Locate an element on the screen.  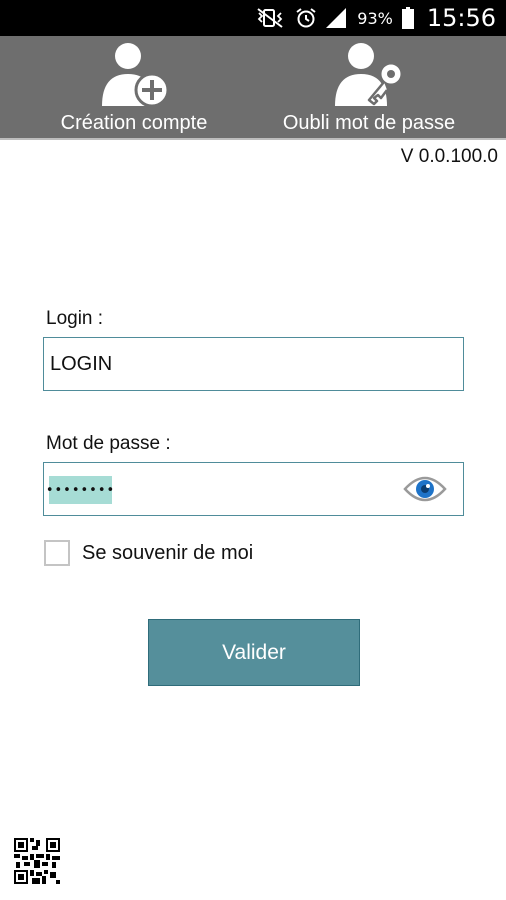
password-field: •••••••• is located at coordinates (253, 489).